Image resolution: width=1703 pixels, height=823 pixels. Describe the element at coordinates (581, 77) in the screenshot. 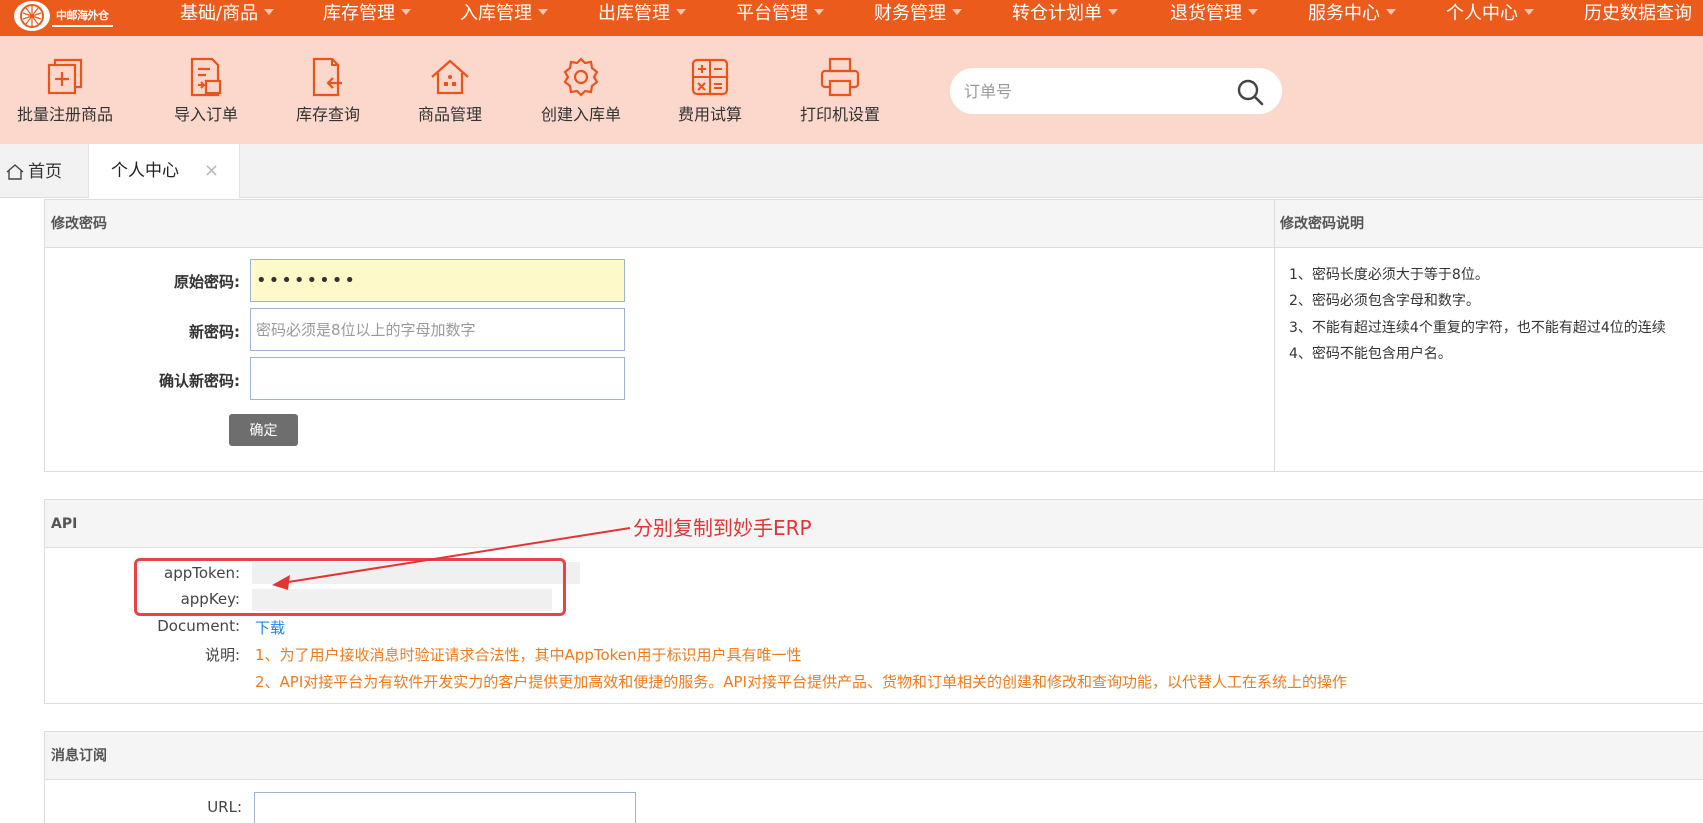

I see `gear-icon` at that location.